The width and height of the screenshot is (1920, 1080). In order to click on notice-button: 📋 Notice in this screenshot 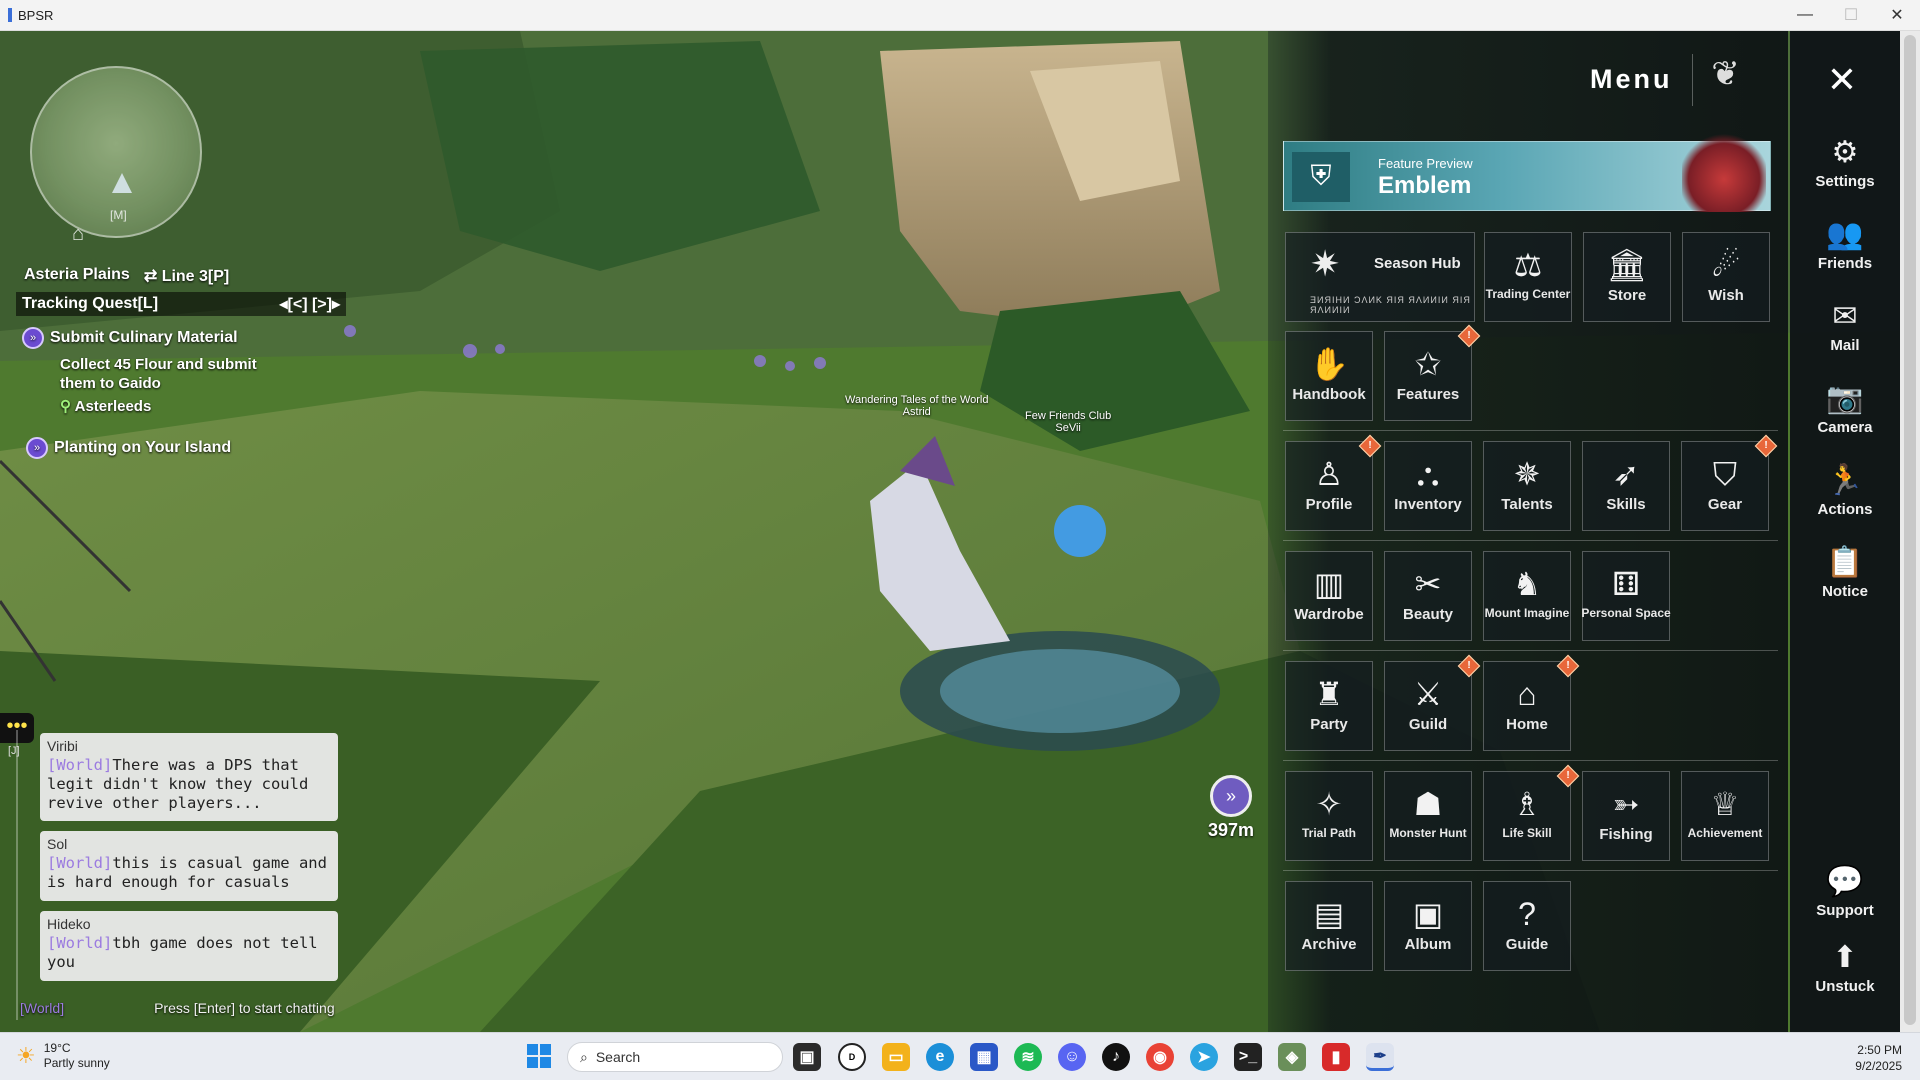, I will do `click(1845, 571)`.